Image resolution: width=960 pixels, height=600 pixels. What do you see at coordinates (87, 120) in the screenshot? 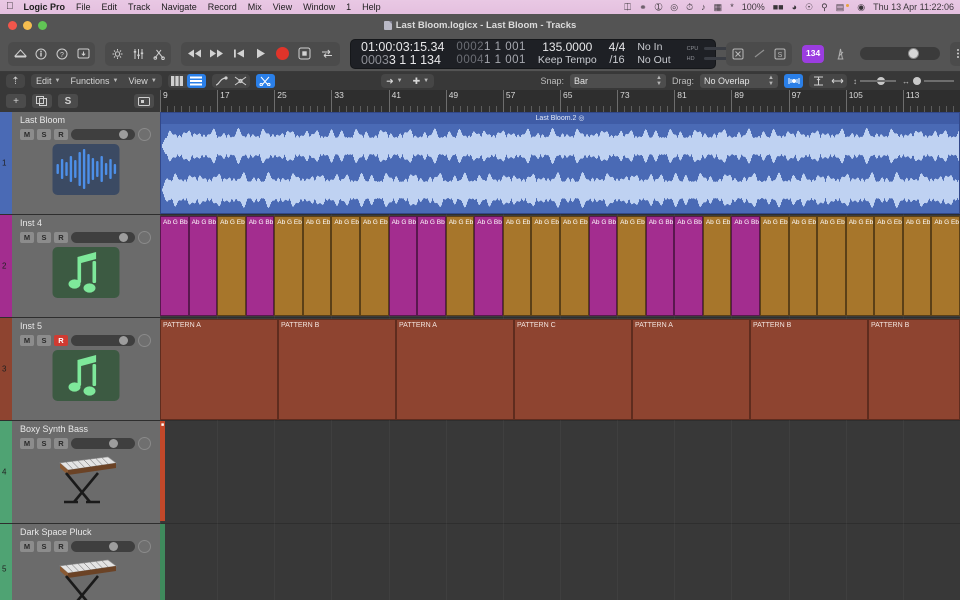
I see `track-name: Last Bloom` at bounding box center [87, 120].